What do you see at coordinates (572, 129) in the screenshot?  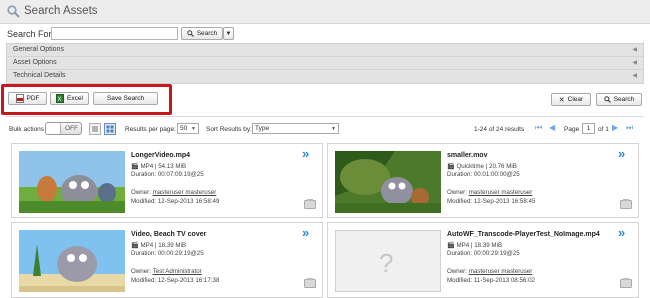 I see `page-label: Page` at bounding box center [572, 129].